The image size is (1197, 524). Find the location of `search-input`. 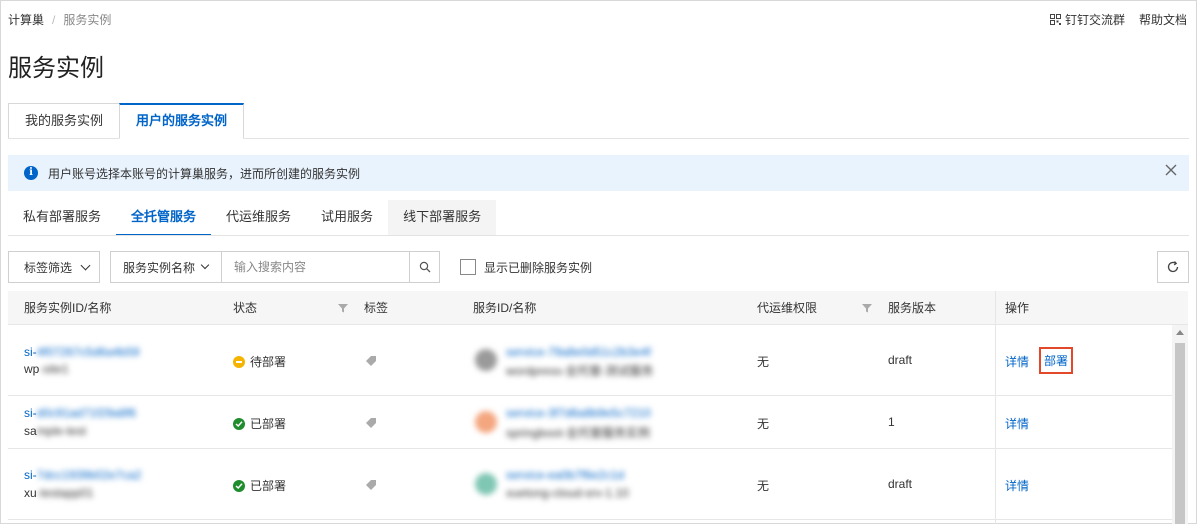

search-input is located at coordinates (316, 267).